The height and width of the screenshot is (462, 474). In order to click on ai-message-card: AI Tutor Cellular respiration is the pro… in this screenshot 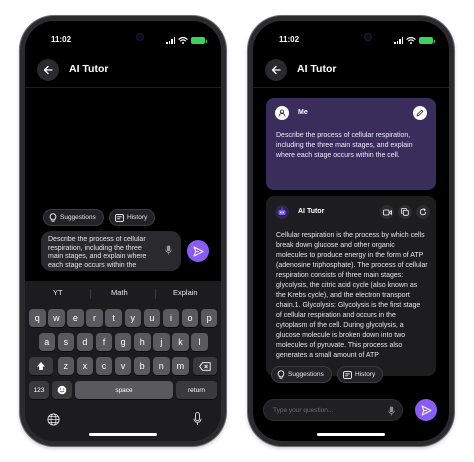, I will do `click(351, 286)`.